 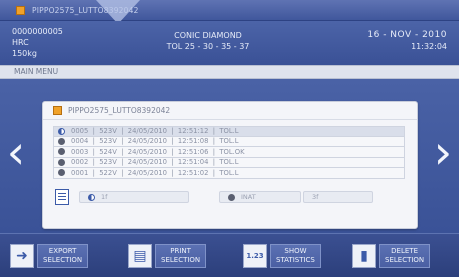 I want to click on export-label-line1: EXPORT, so click(x=62, y=251).